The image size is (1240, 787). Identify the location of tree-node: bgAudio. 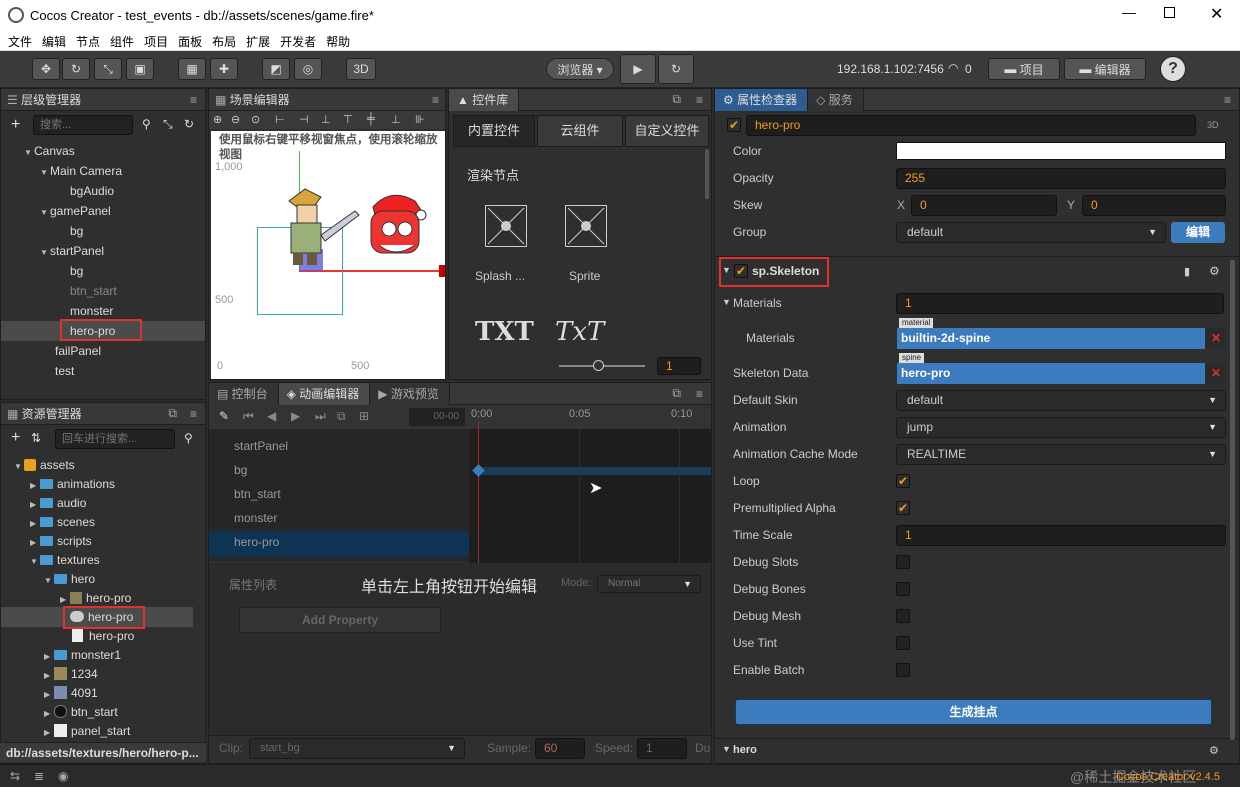
(92, 191).